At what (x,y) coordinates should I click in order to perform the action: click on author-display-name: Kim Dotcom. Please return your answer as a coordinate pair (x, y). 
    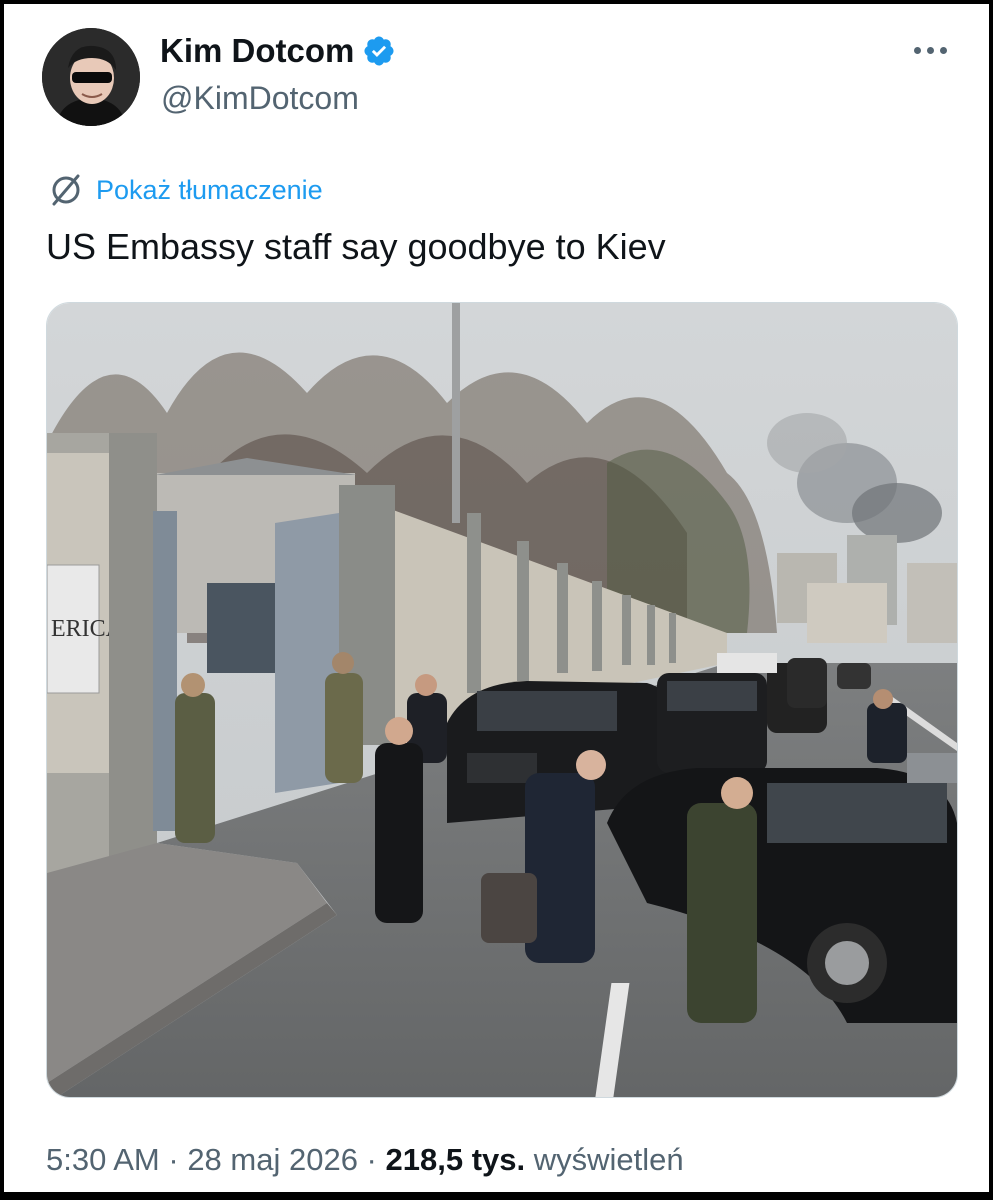
    Looking at the image, I should click on (257, 51).